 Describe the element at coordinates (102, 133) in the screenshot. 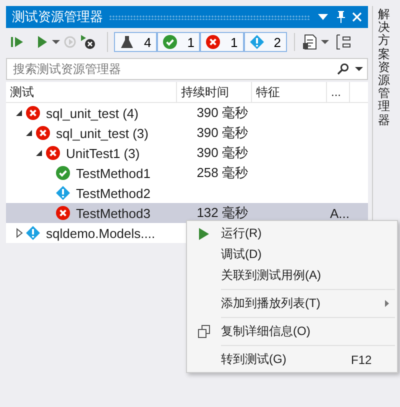

I see `test-name: sql_unit_test (3)` at that location.